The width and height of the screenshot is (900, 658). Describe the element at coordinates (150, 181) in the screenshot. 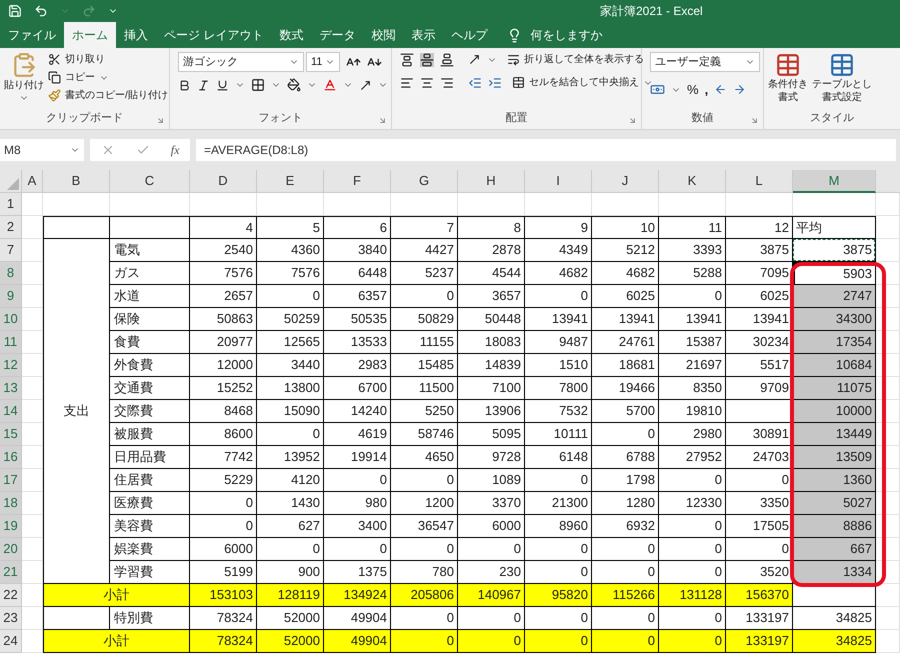

I see `column-header: C` at that location.